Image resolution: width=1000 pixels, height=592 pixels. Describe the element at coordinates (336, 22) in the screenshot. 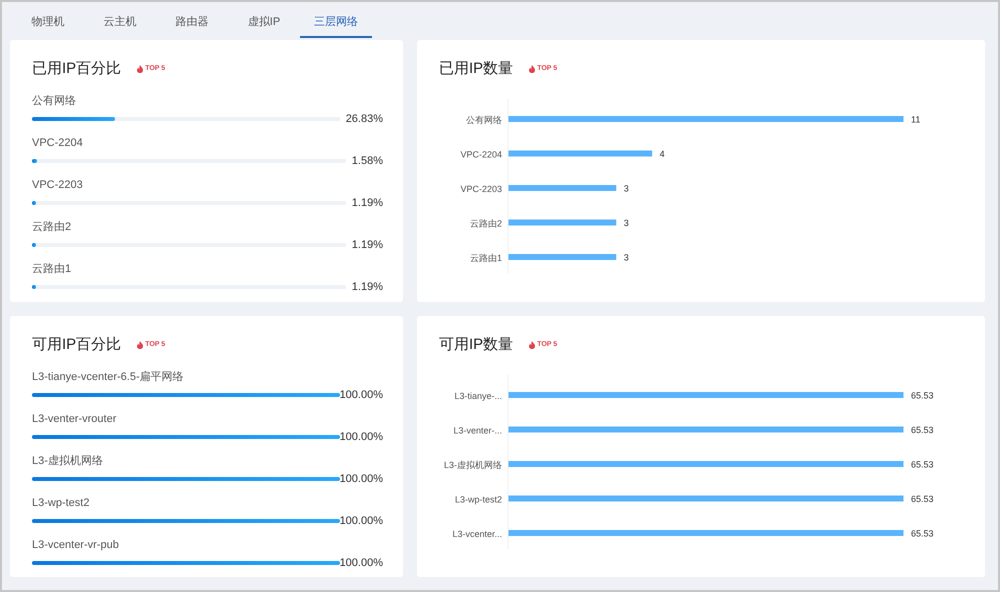

I see `tab: 三层网络` at that location.